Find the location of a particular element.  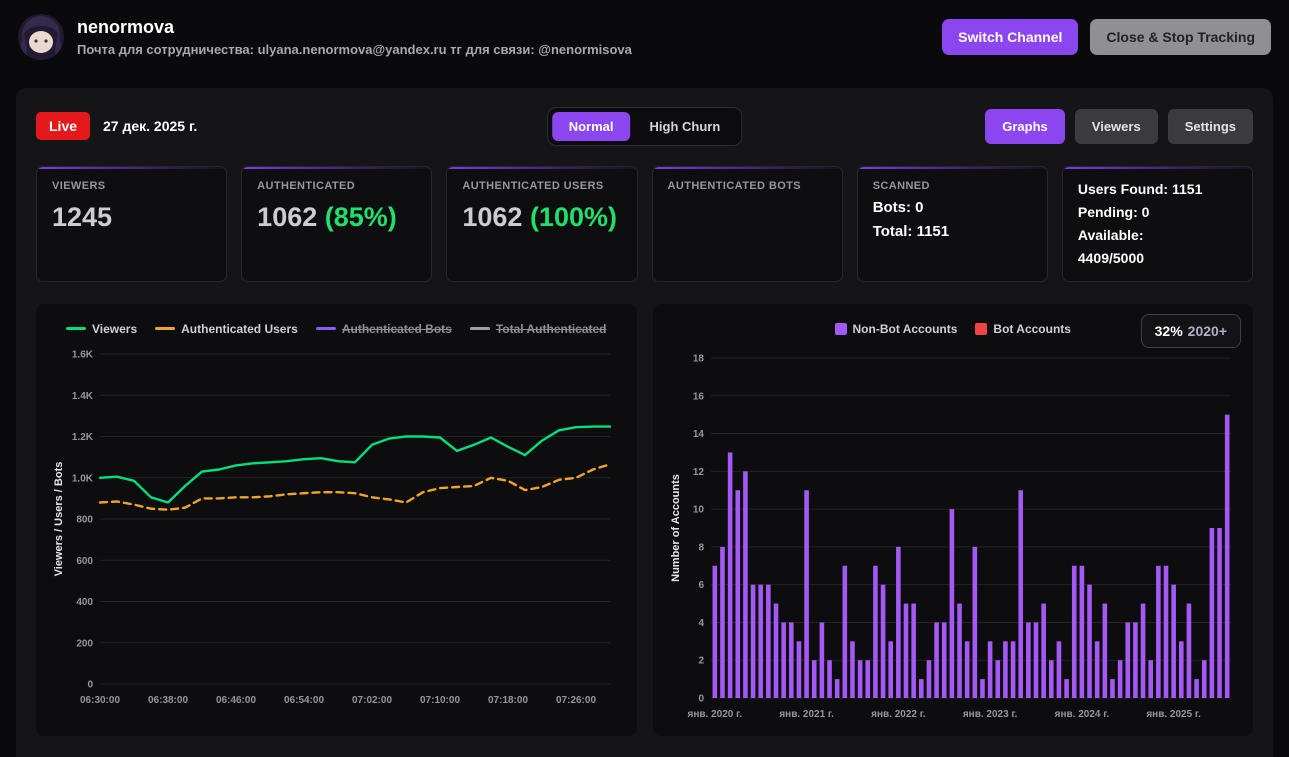

stat-card-viewers: VIEWERS 1245 is located at coordinates (132, 224).